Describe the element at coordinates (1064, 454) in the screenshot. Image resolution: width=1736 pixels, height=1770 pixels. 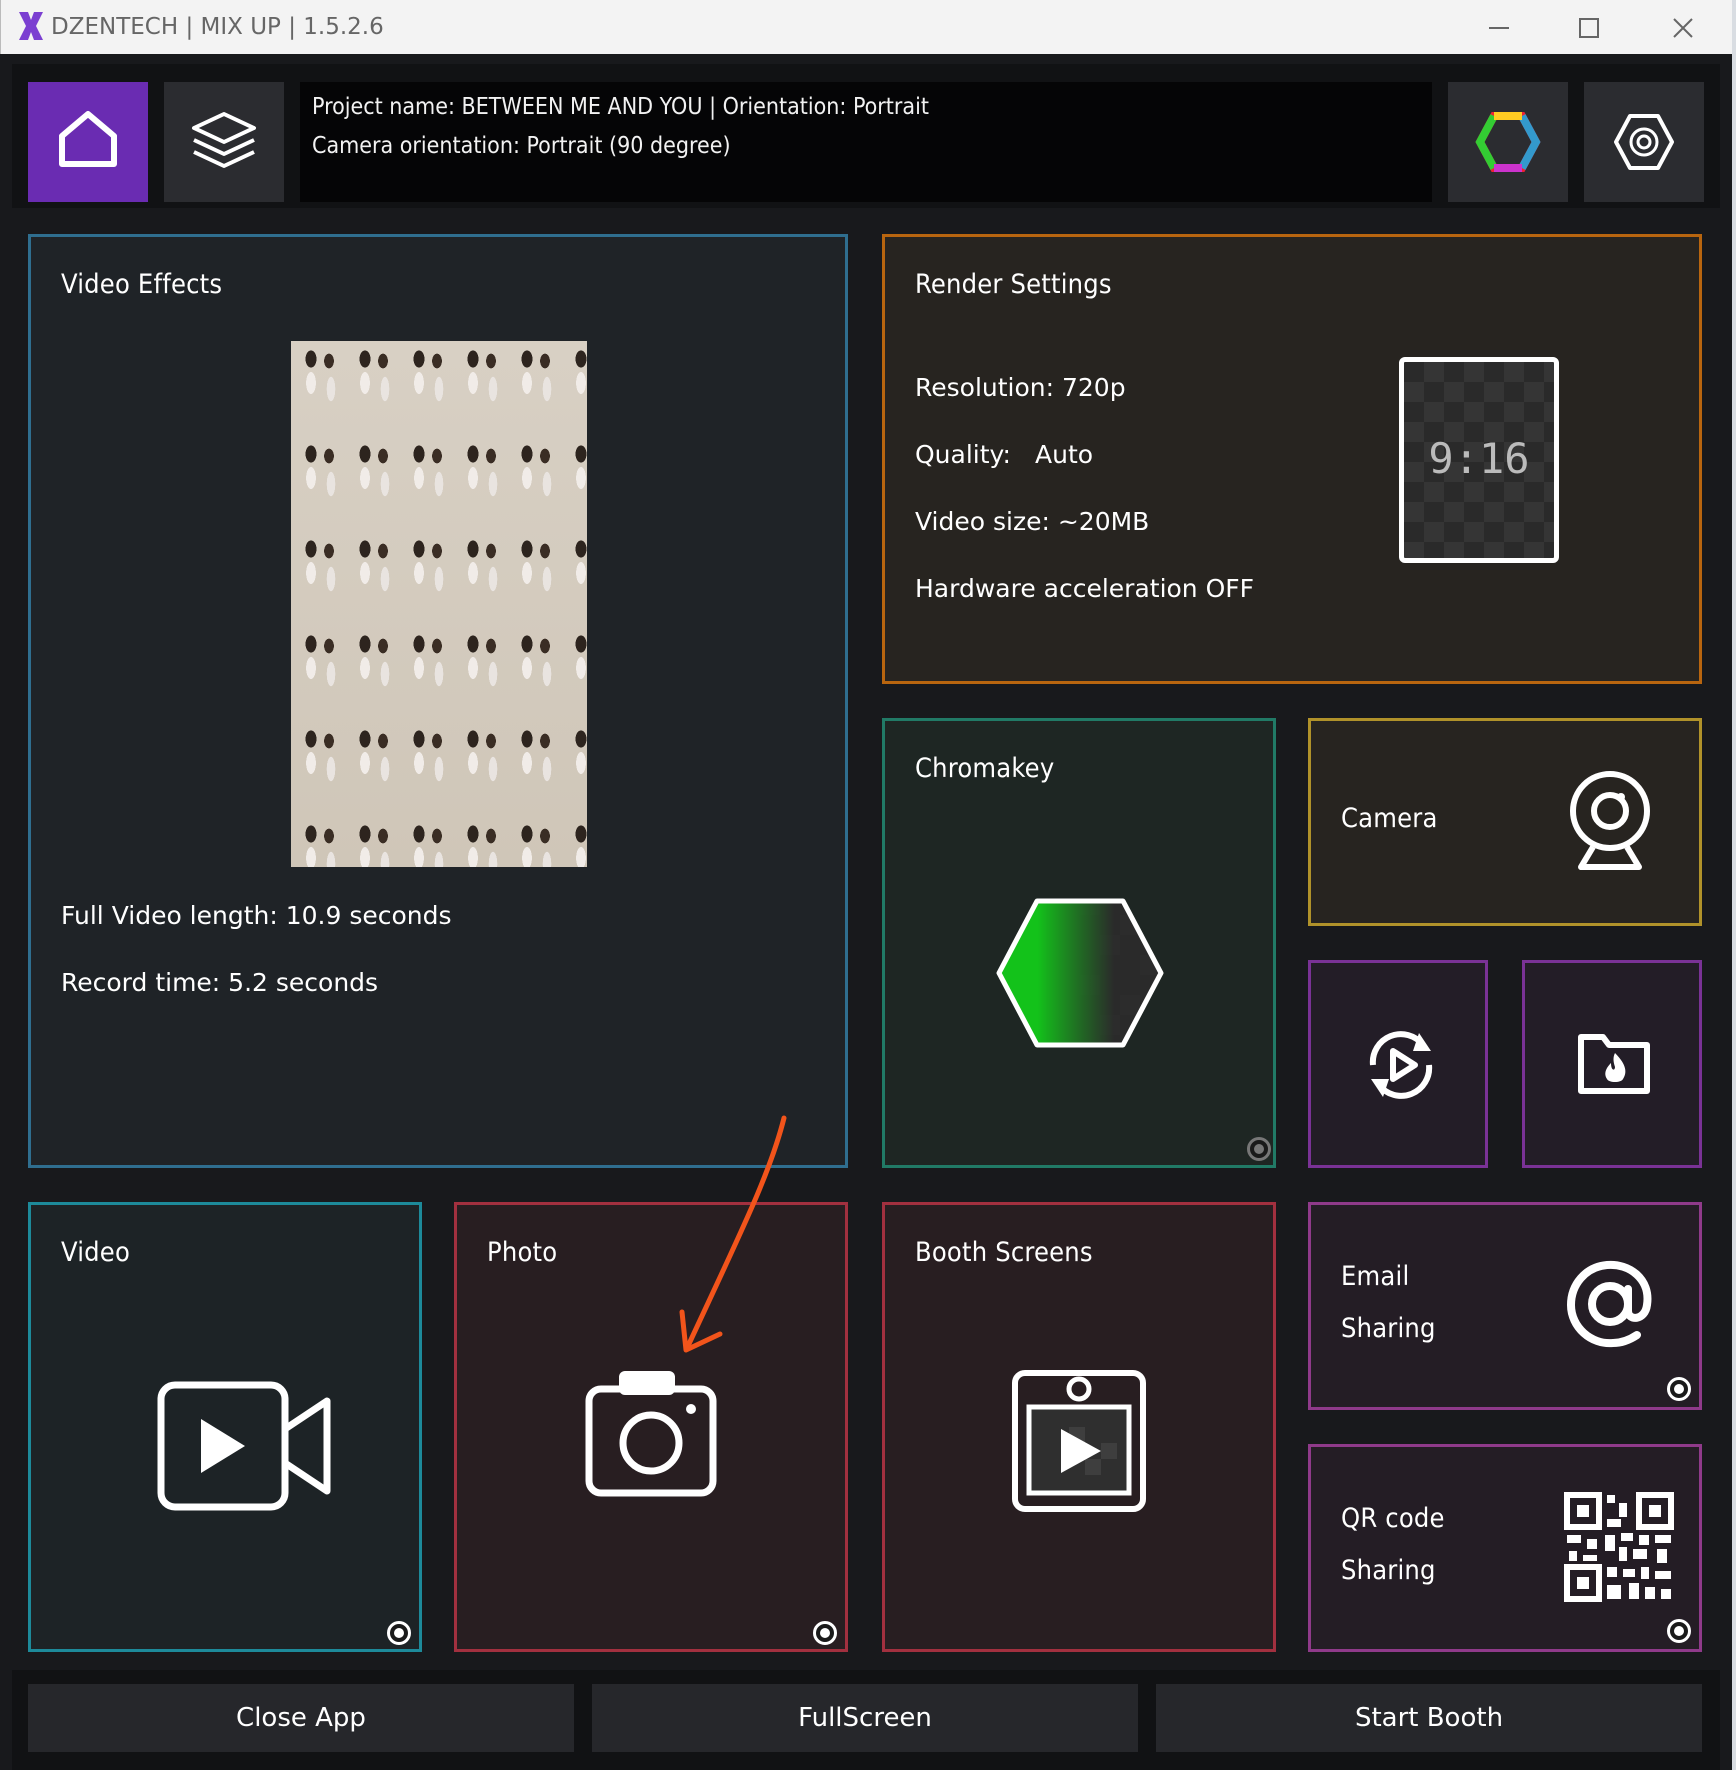
I see `quality-value: Auto` at that location.